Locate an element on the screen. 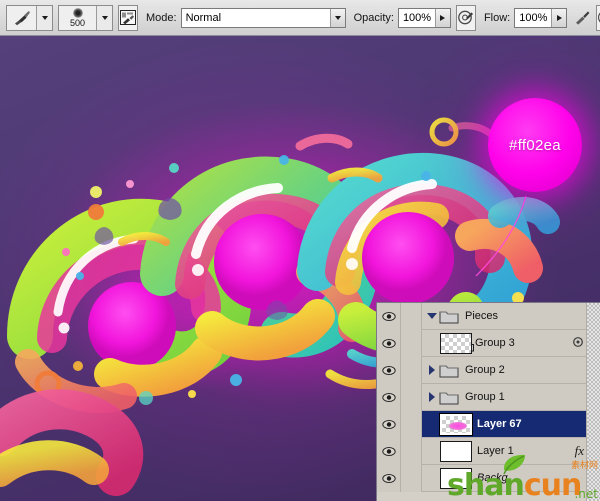 The width and height of the screenshot is (600, 501). brushes-palette-icon is located at coordinates (128, 17).